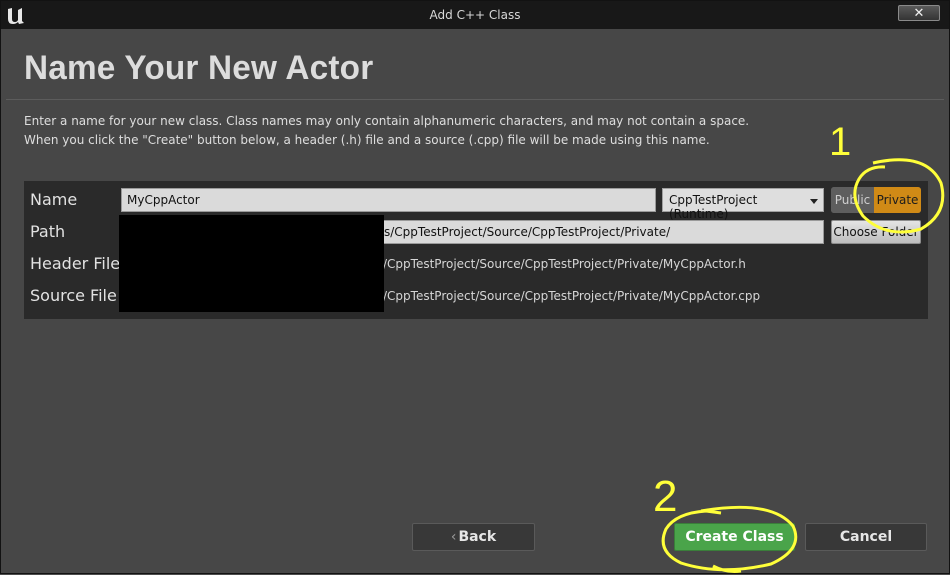 The image size is (950, 575). What do you see at coordinates (388, 200) in the screenshot?
I see `class-name-input` at bounding box center [388, 200].